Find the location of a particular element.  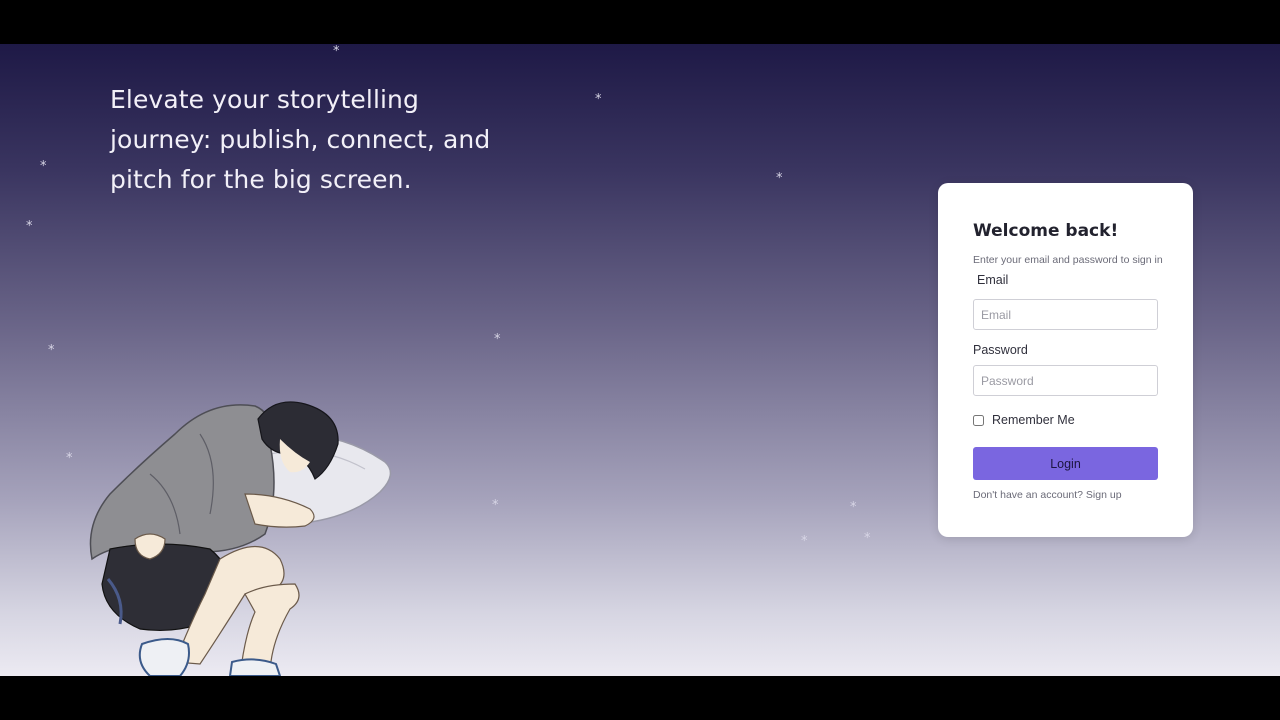

password-label: Password is located at coordinates (1000, 350).